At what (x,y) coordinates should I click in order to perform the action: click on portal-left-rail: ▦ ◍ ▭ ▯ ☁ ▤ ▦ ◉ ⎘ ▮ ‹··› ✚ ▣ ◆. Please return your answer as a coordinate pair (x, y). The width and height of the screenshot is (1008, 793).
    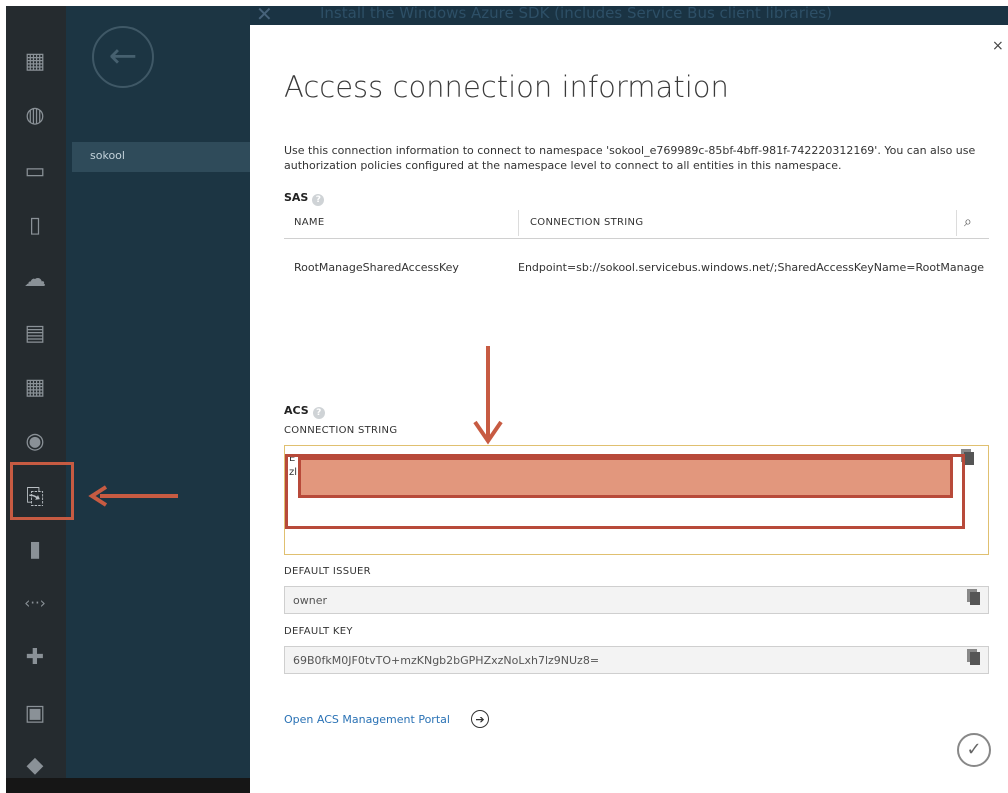
    Looking at the image, I should click on (36, 392).